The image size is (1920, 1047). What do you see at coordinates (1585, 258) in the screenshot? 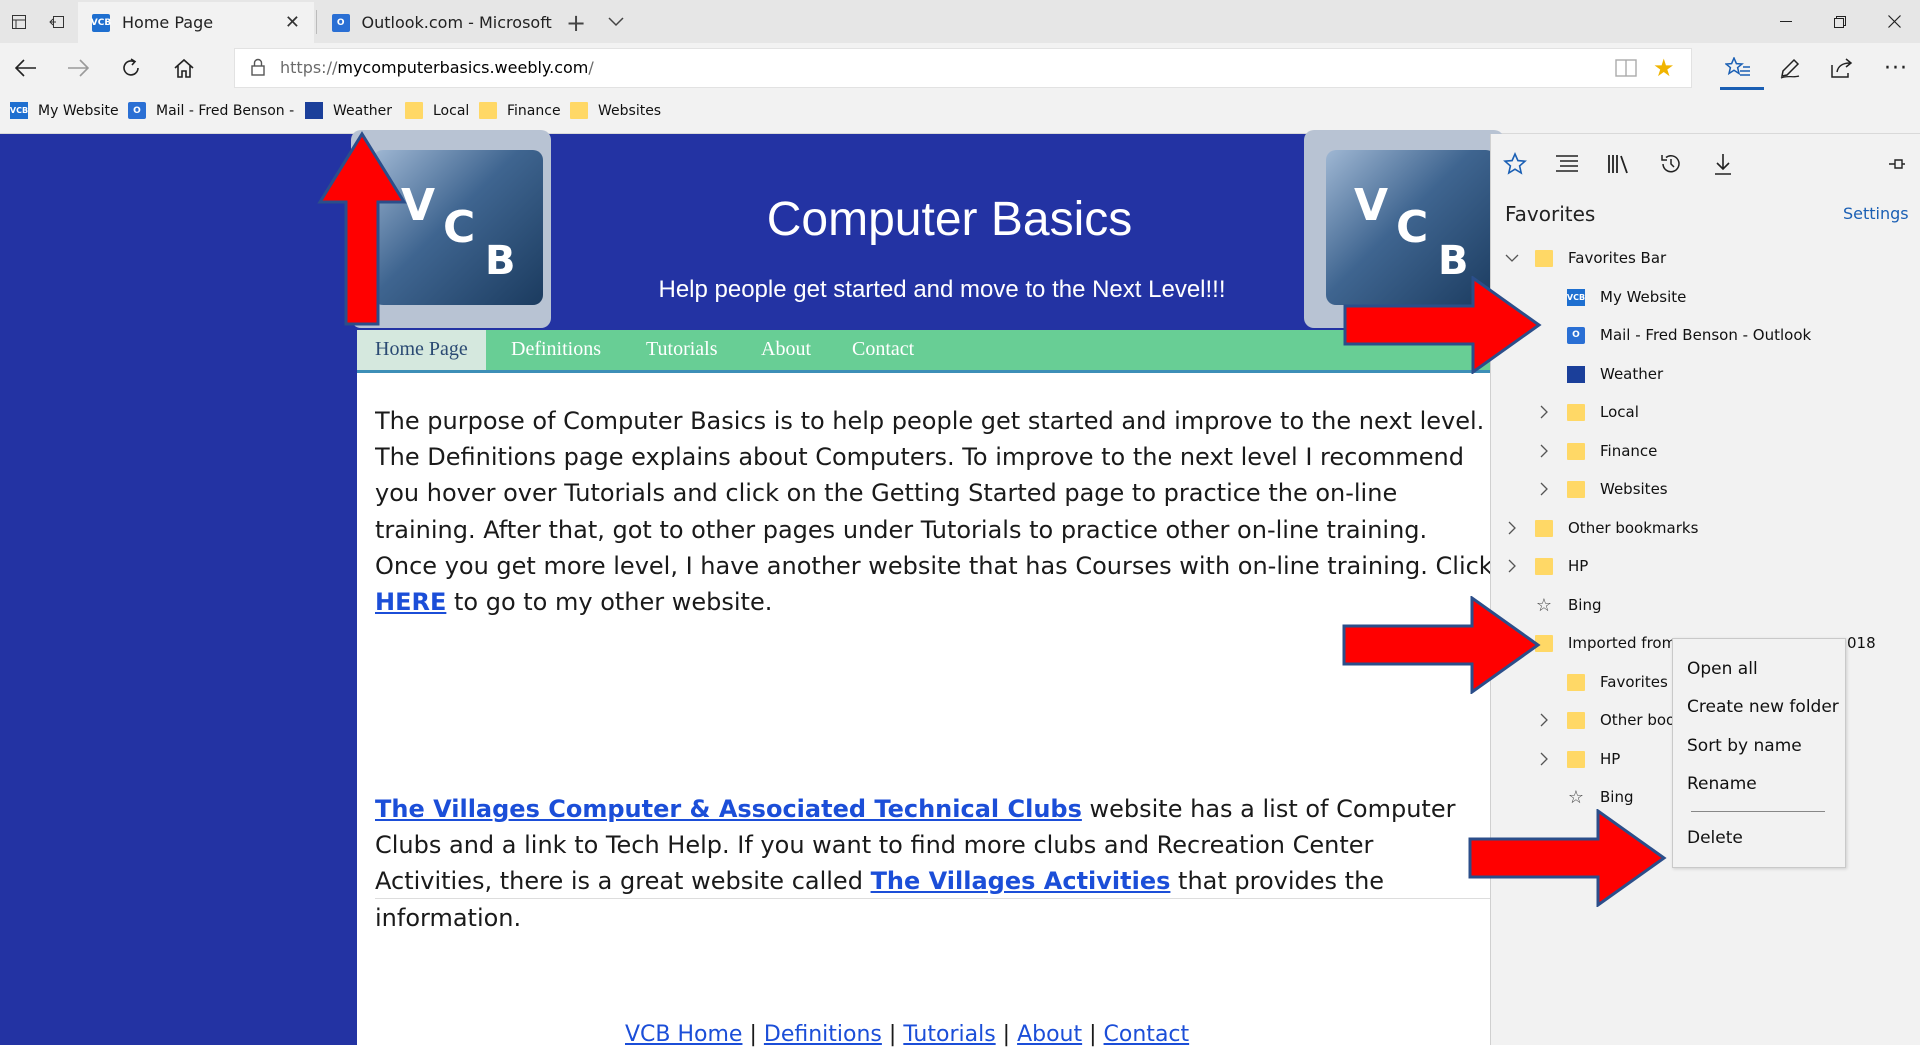
I see `hub-item-favorites-bar: Favorites Bar` at bounding box center [1585, 258].